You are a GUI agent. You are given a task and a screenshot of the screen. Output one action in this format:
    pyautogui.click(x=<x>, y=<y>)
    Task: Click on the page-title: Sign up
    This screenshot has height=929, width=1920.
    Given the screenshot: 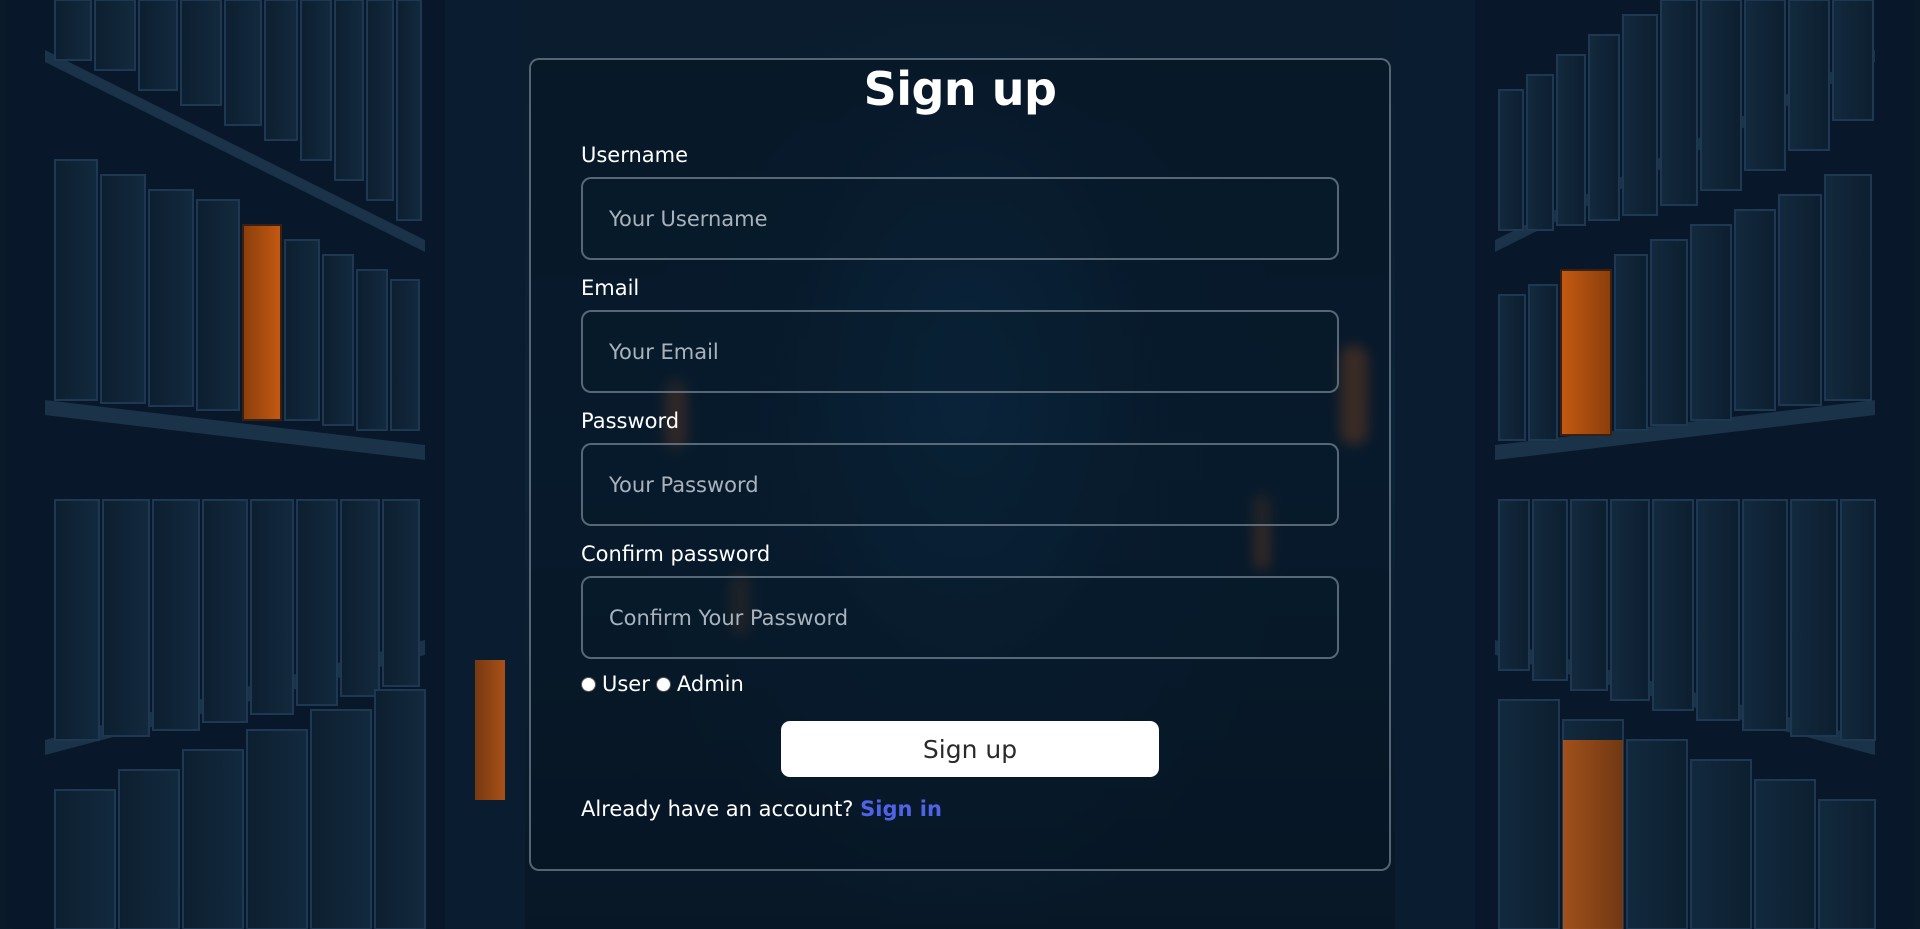 What is the action you would take?
    pyautogui.click(x=960, y=89)
    